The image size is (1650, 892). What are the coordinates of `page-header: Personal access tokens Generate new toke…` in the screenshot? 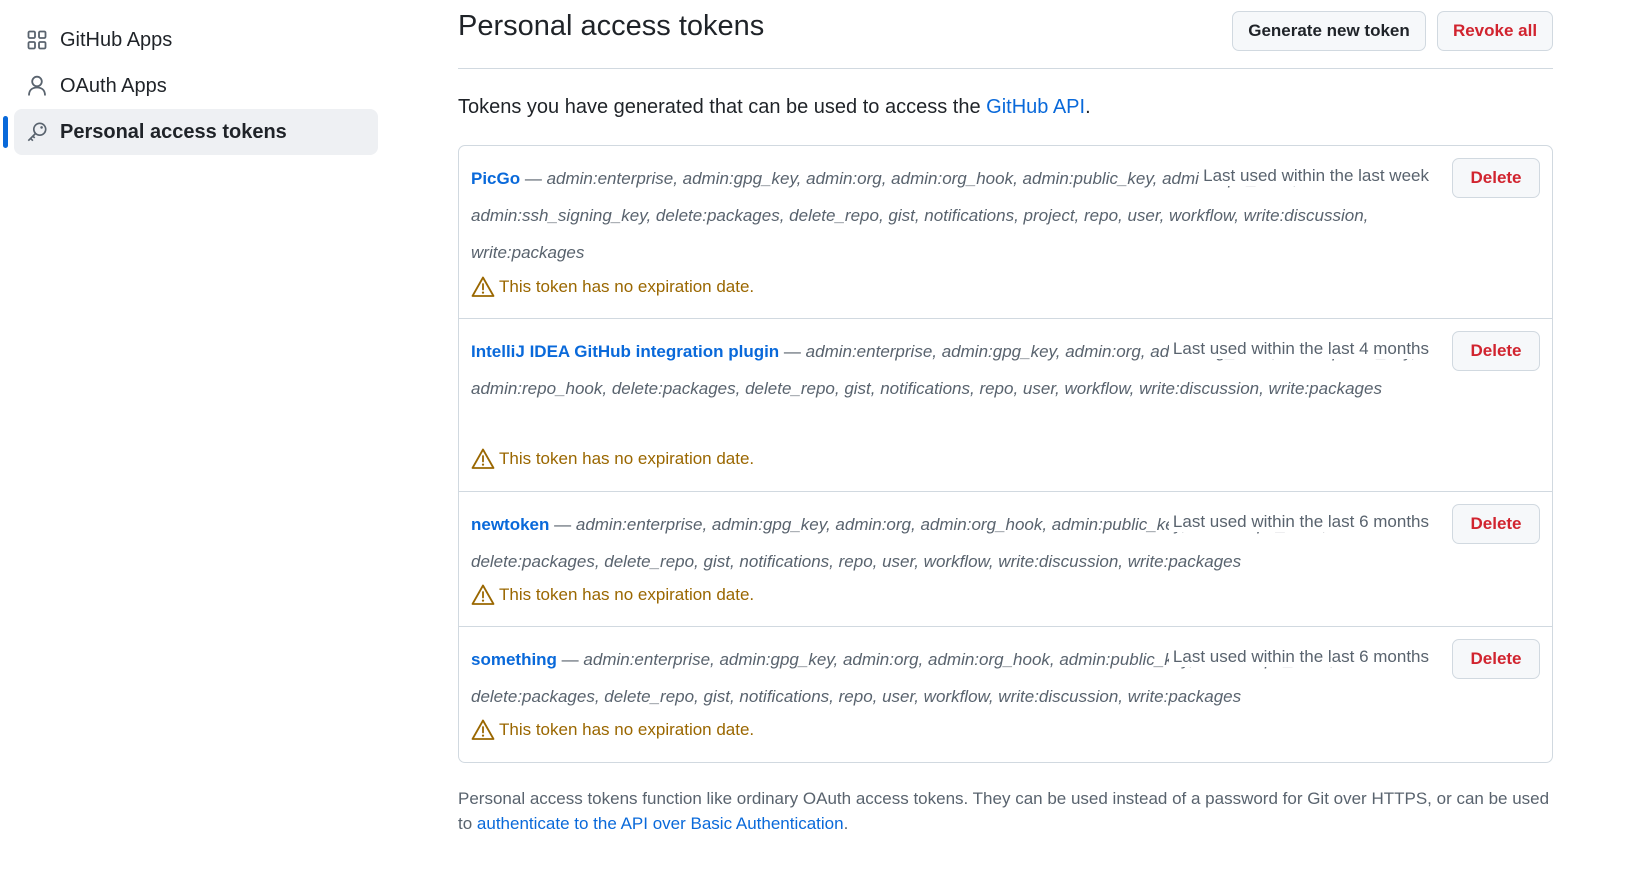 It's located at (1005, 34).